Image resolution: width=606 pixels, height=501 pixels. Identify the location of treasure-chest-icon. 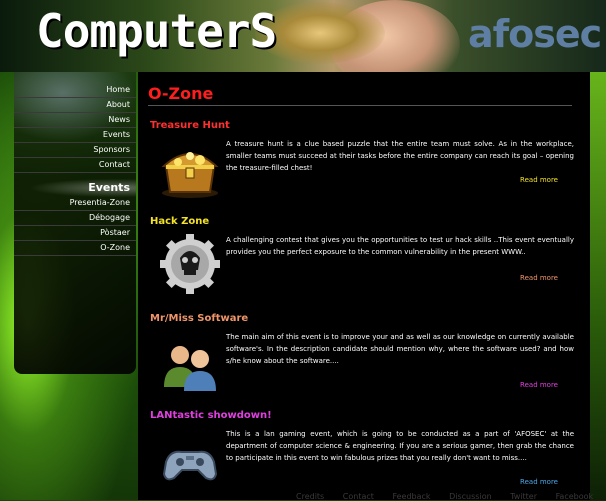
(190, 169).